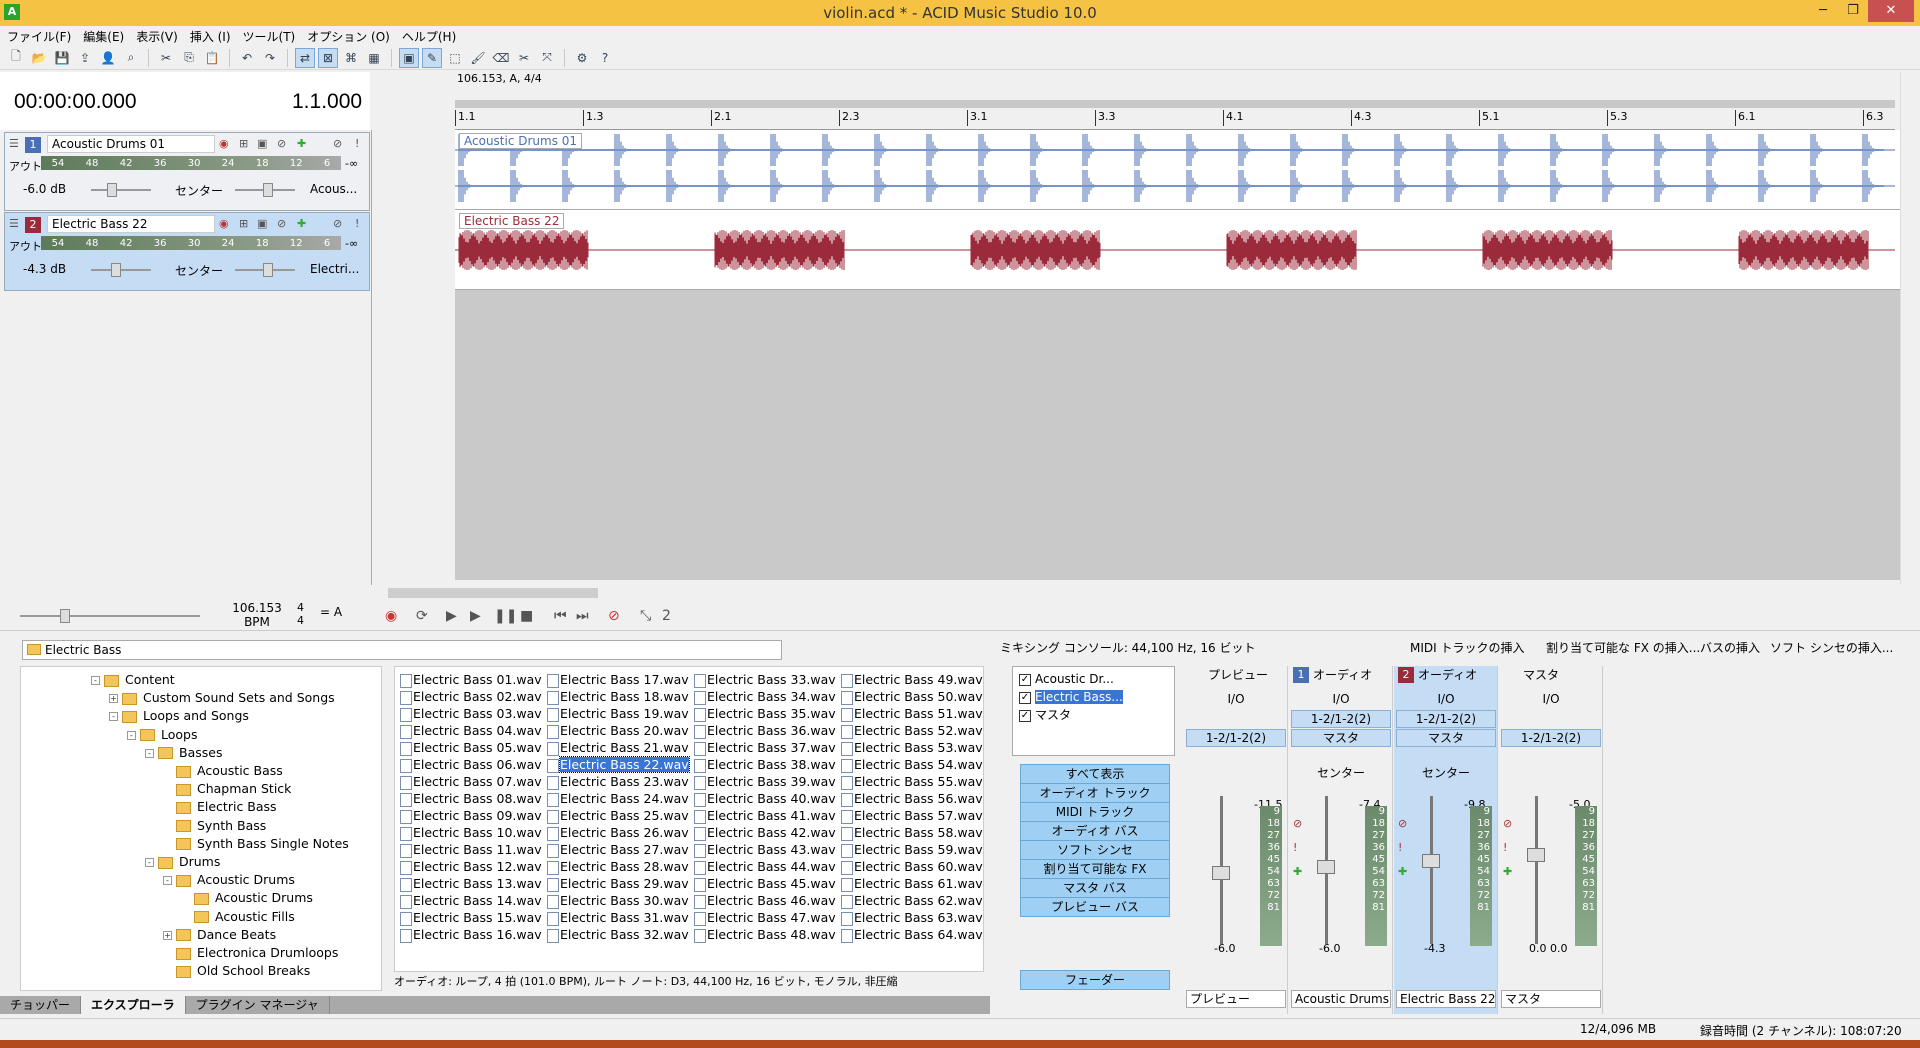  I want to click on file-item: Electric Bass 12.wav, so click(469, 866).